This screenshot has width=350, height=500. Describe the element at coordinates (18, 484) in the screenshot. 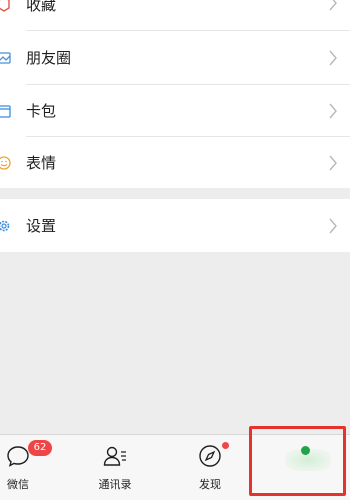

I see `tab-label-chats: 微信` at that location.